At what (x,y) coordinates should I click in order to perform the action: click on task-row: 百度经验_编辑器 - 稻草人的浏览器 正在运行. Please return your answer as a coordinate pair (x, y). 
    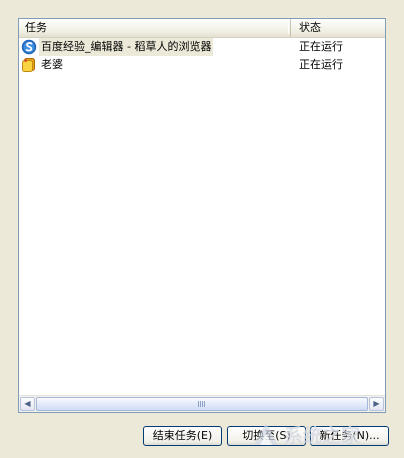
    Looking at the image, I should click on (202, 47).